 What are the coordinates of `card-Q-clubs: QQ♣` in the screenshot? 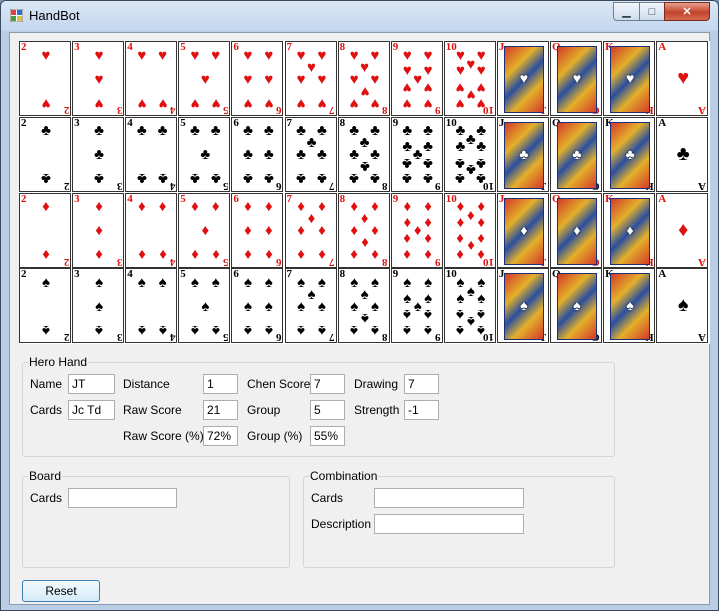 It's located at (576, 154).